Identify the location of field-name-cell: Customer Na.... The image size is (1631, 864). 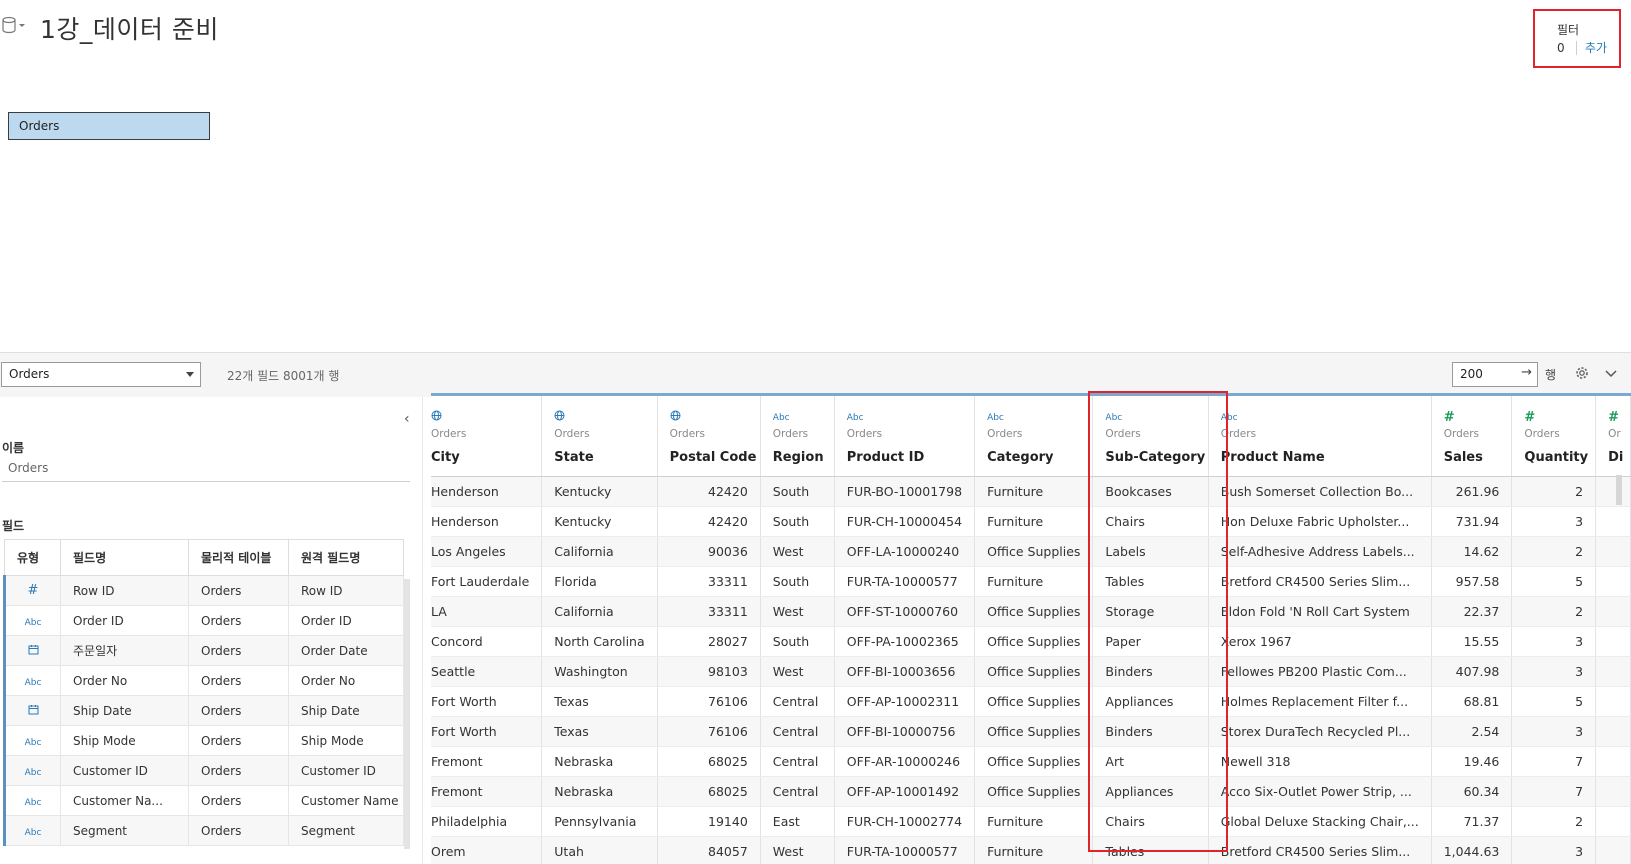
(124, 800).